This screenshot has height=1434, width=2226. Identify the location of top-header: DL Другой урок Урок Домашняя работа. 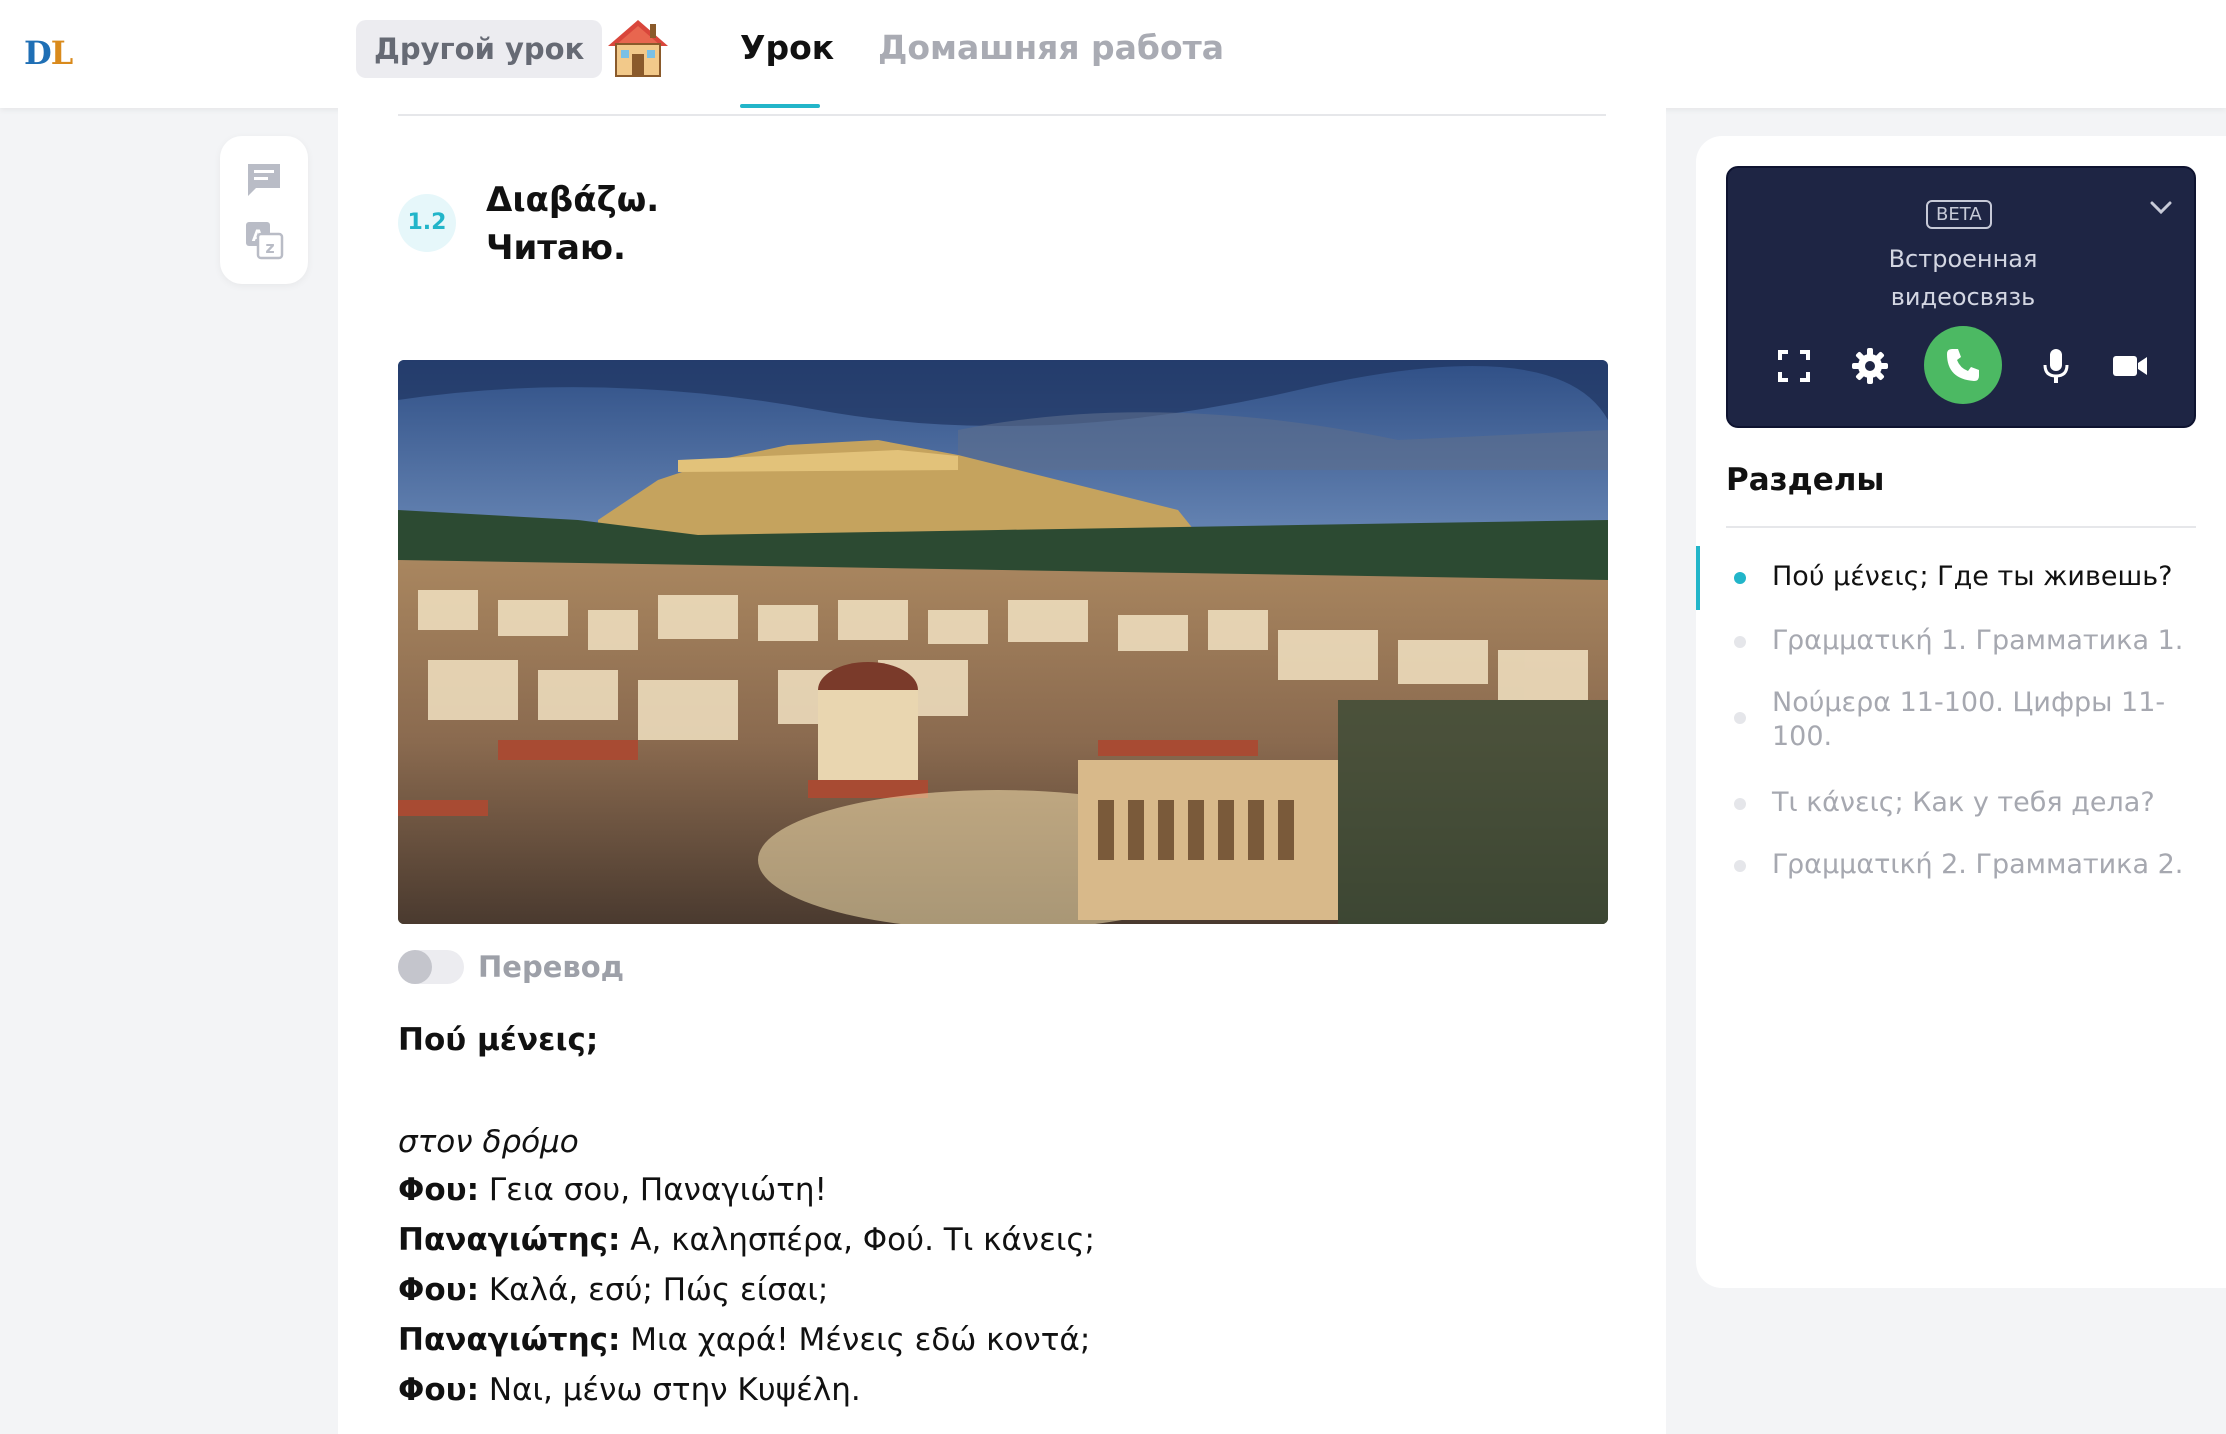
(1113, 54).